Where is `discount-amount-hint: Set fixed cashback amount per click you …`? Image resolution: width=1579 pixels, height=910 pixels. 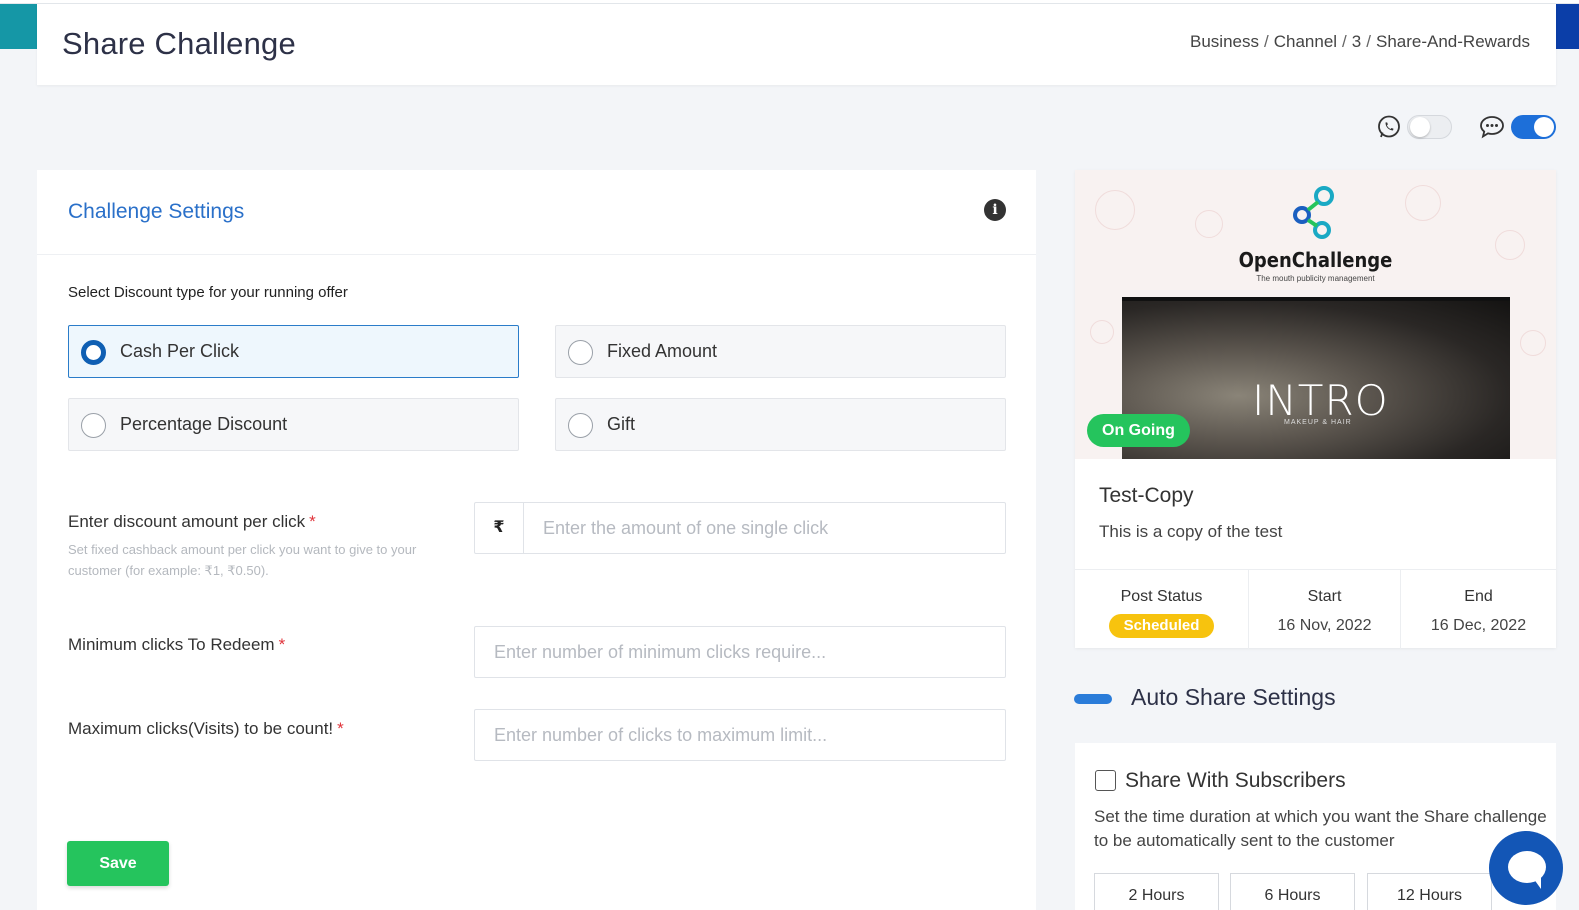 discount-amount-hint: Set fixed cashback amount per click you … is located at coordinates (242, 560).